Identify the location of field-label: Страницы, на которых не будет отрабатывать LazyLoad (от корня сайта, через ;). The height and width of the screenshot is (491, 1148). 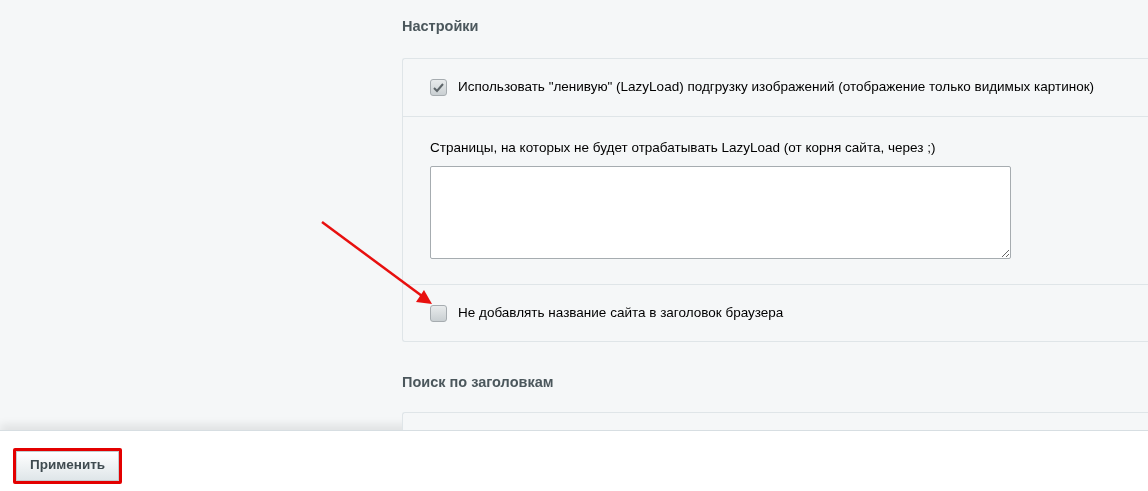
(683, 148).